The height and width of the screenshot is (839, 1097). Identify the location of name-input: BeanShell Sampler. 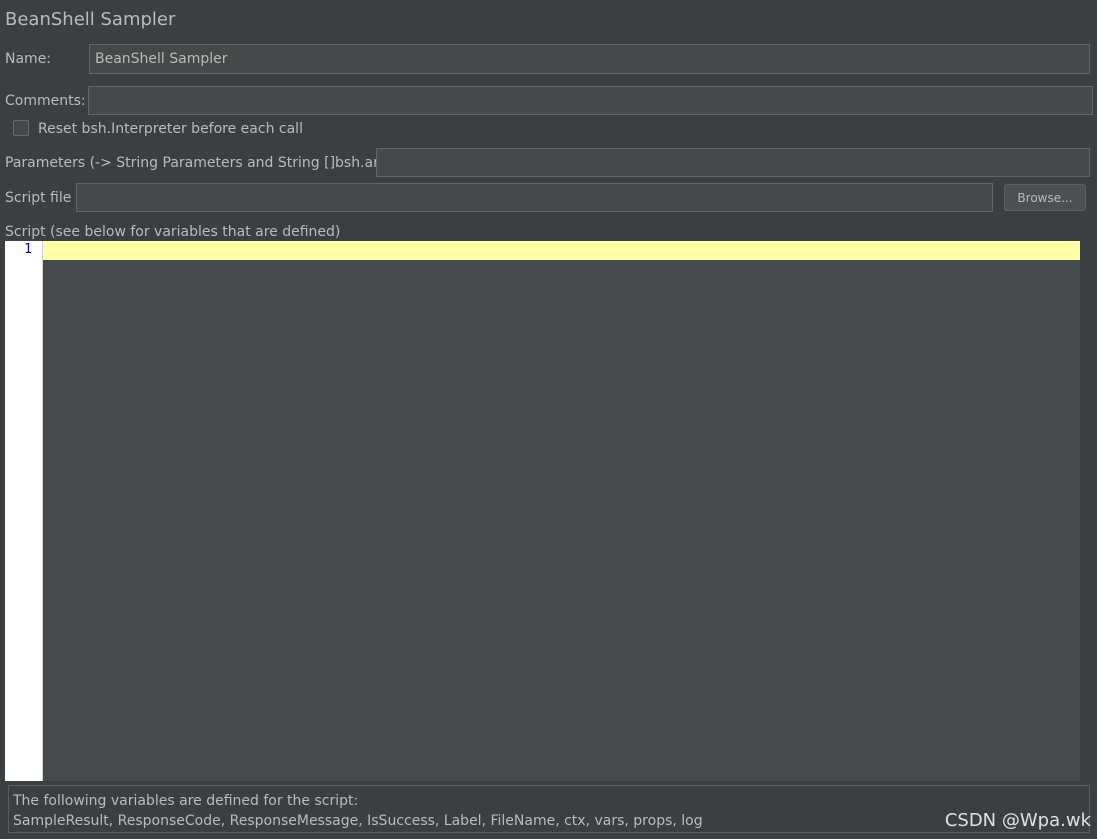
(589, 59).